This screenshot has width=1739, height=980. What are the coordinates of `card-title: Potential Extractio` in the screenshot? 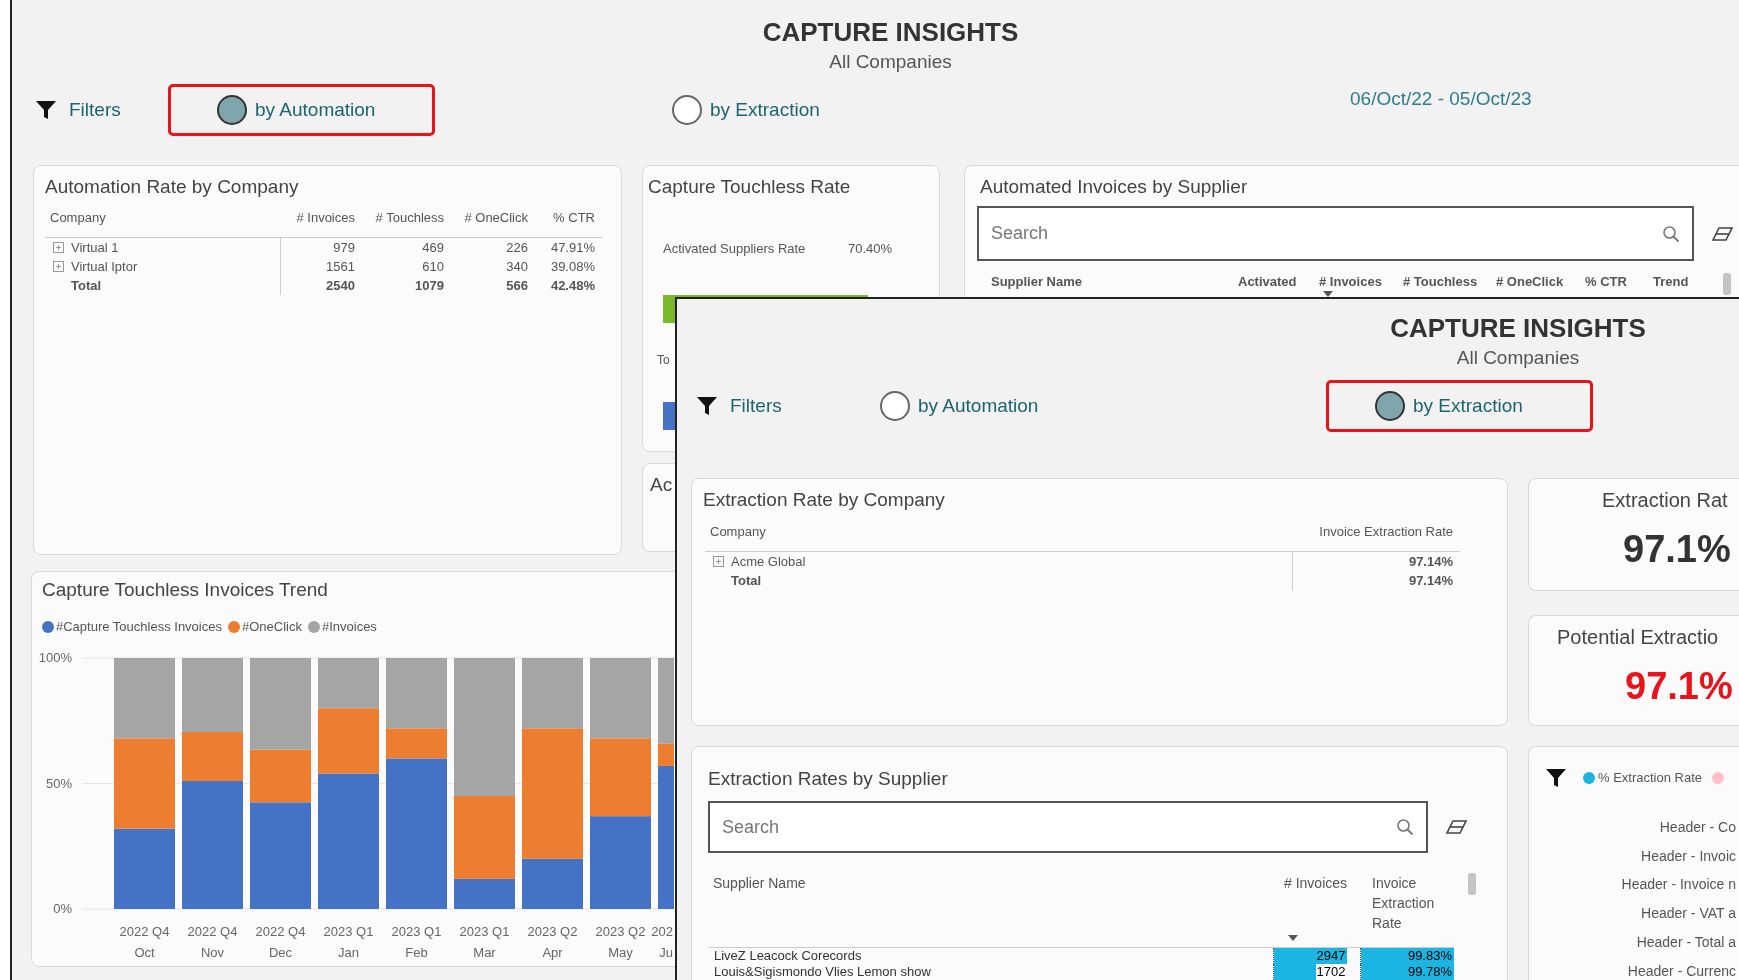 It's located at (1638, 637).